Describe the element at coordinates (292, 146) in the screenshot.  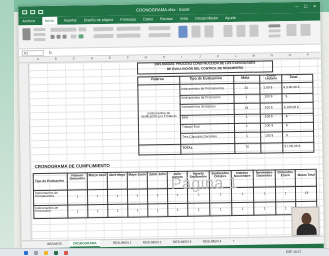
I see `total-value: $ 1.00.00 $` at that location.